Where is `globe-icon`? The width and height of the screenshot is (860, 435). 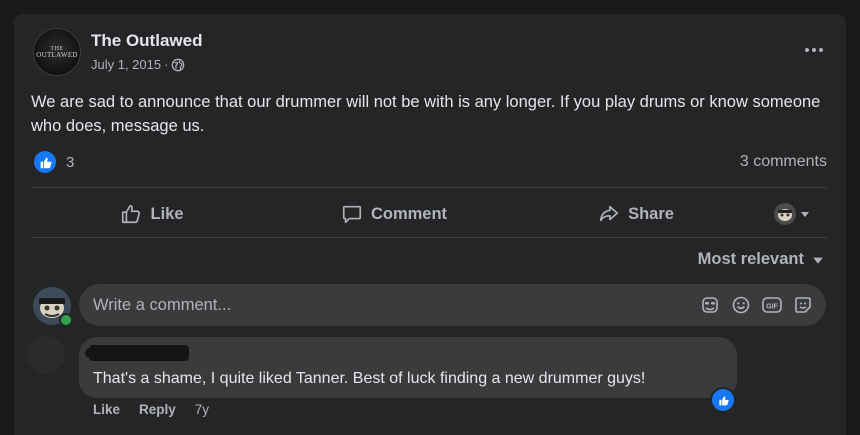 globe-icon is located at coordinates (178, 65).